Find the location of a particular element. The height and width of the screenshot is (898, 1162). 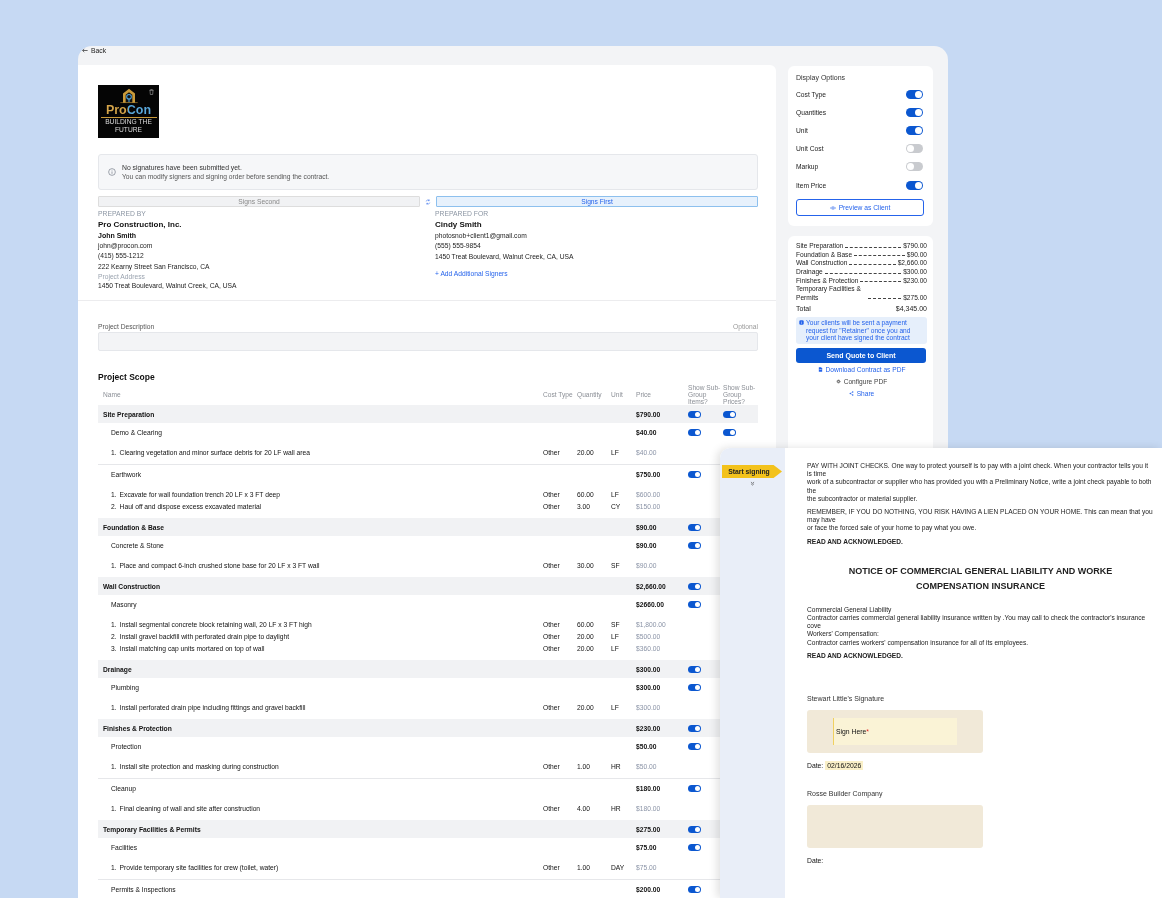

section-title: Project Scope is located at coordinates (127, 377).